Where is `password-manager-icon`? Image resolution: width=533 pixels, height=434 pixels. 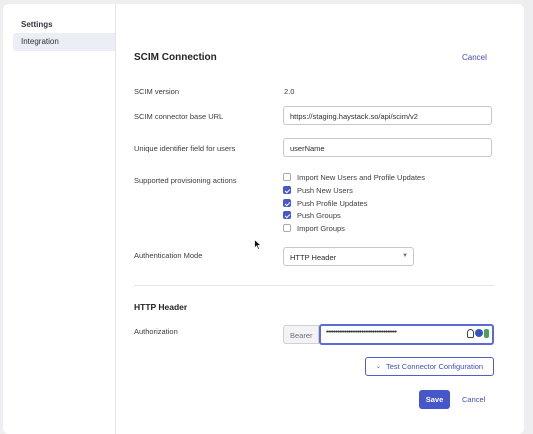
password-manager-icon is located at coordinates (479, 333).